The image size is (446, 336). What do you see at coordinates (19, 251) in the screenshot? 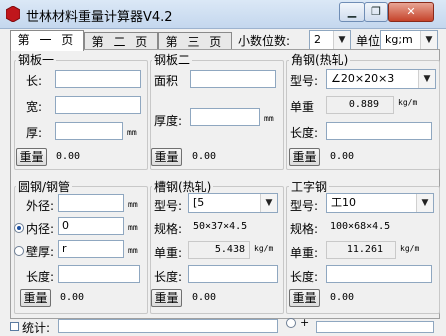
I see `wall-thickness-radio` at bounding box center [19, 251].